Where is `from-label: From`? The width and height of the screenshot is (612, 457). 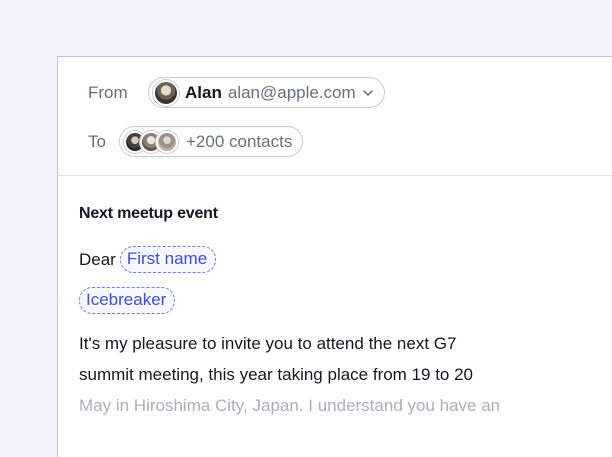 from-label: From is located at coordinates (108, 92).